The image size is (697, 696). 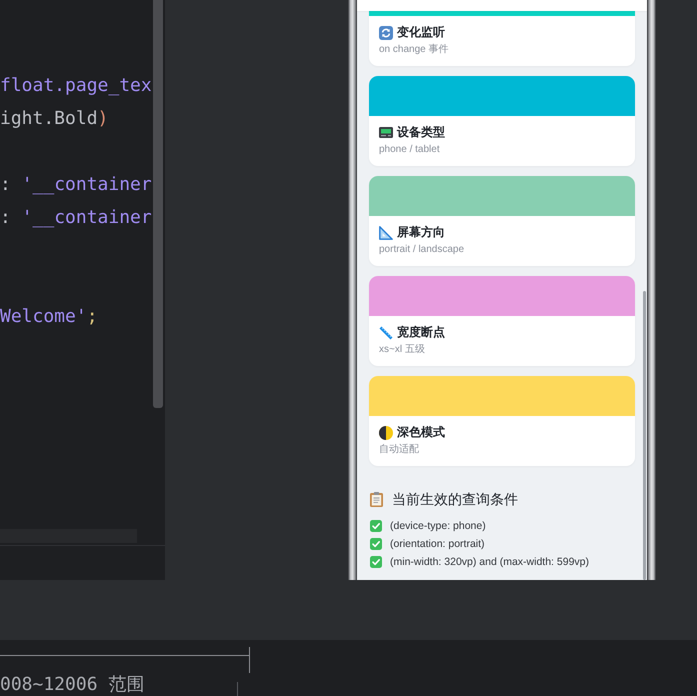 I want to click on code-line: Welcome';, so click(x=49, y=317).